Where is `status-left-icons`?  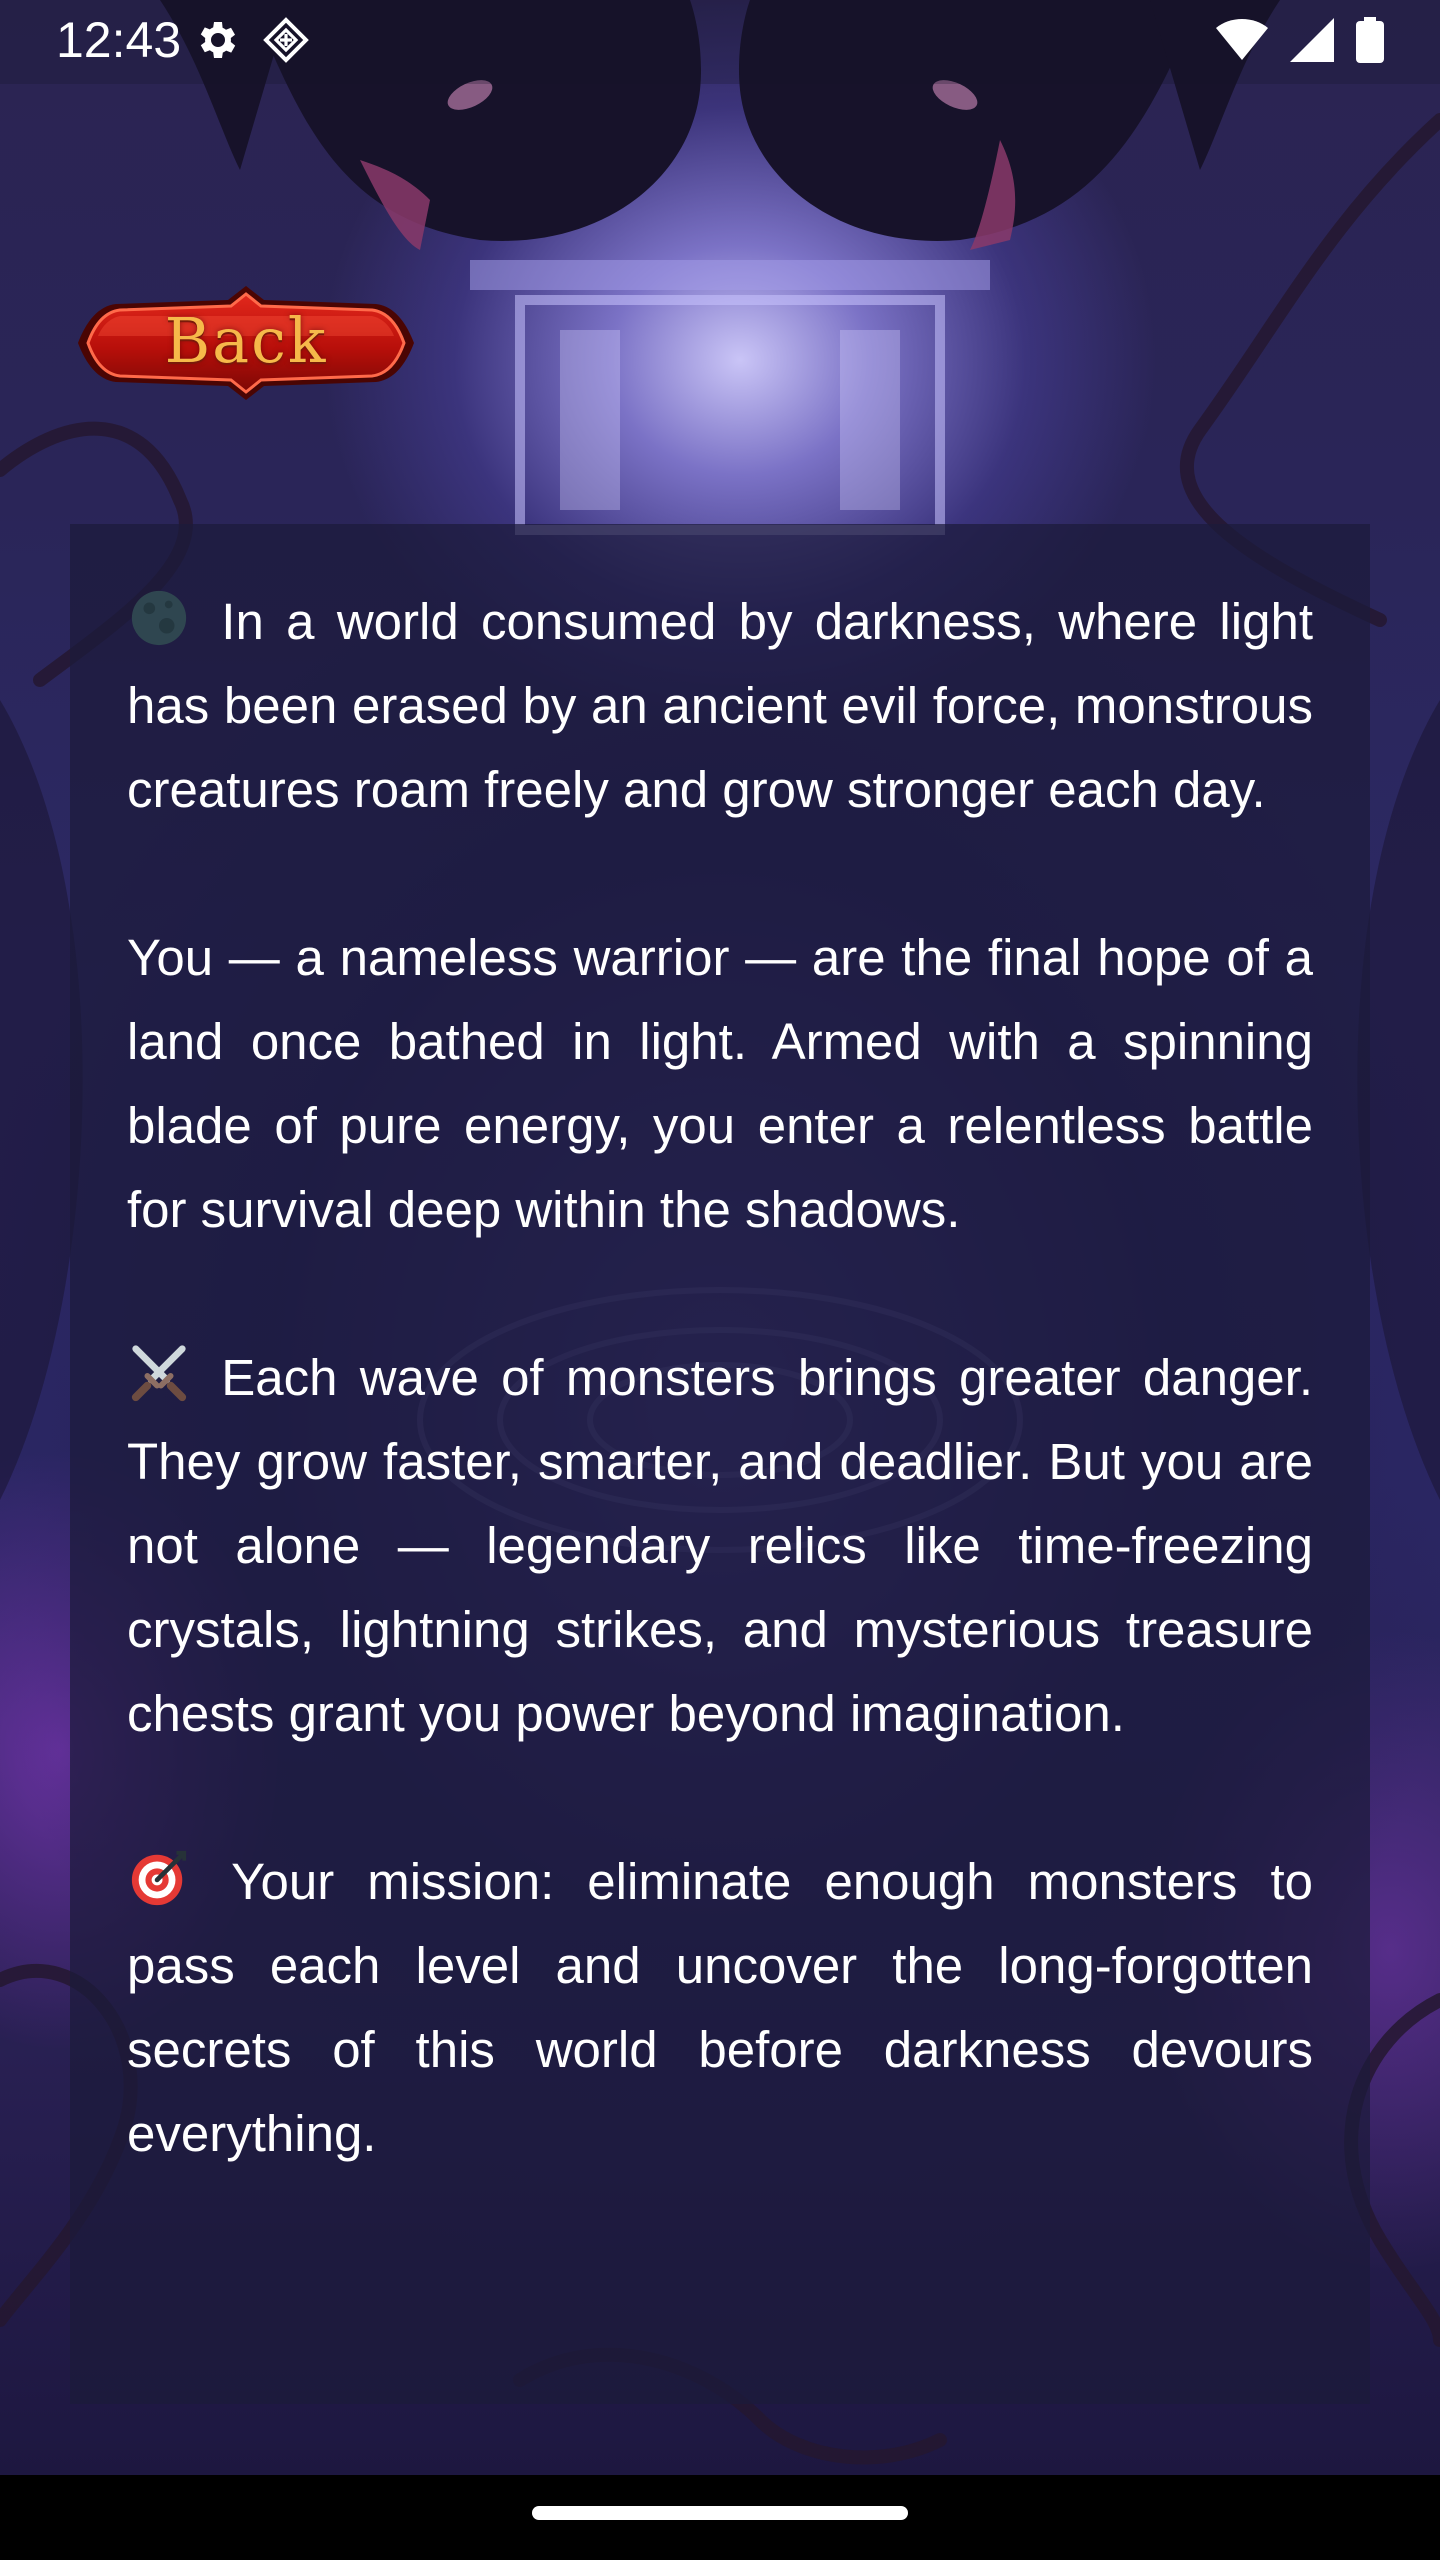
status-left-icons is located at coordinates (251, 42).